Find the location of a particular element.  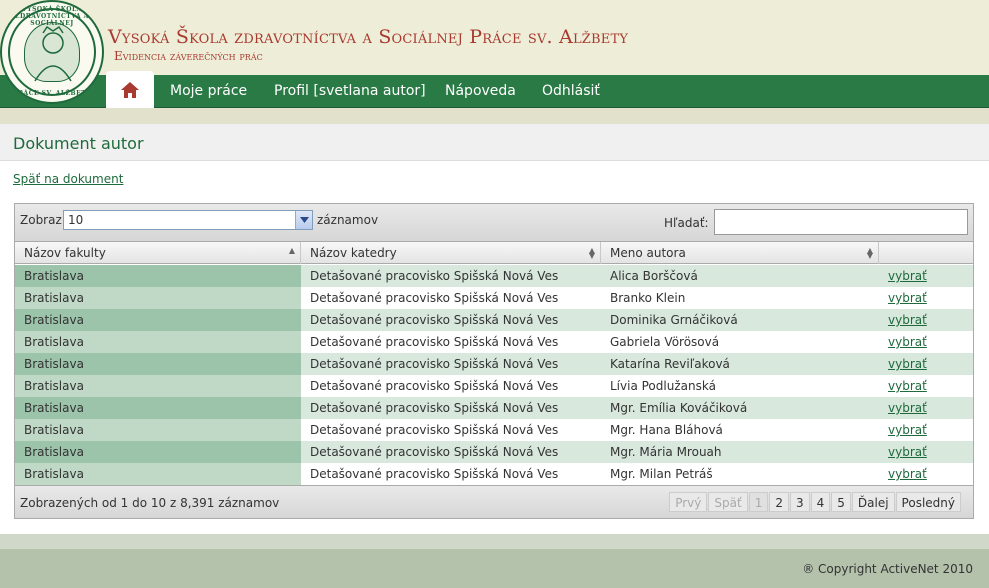

table-info: Zobrazených od 1 do 10 z 8,391 záznamov is located at coordinates (150, 503).